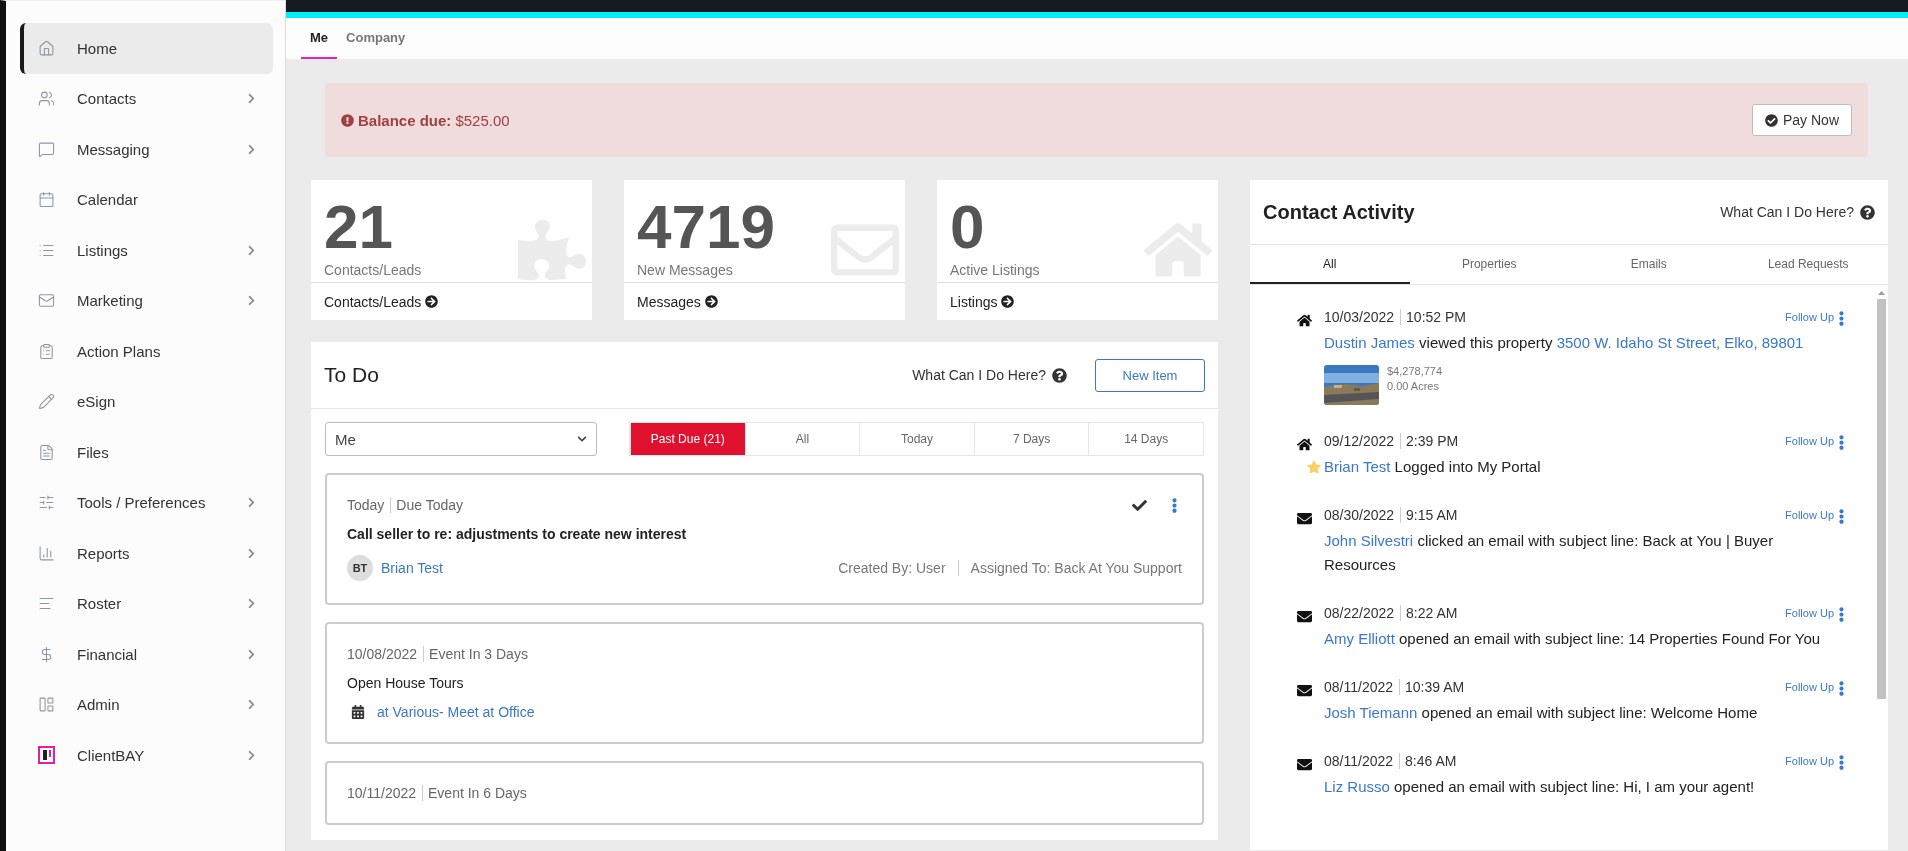 Image resolution: width=1908 pixels, height=851 pixels. Describe the element at coordinates (1649, 264) in the screenshot. I see `tab: Emails` at that location.